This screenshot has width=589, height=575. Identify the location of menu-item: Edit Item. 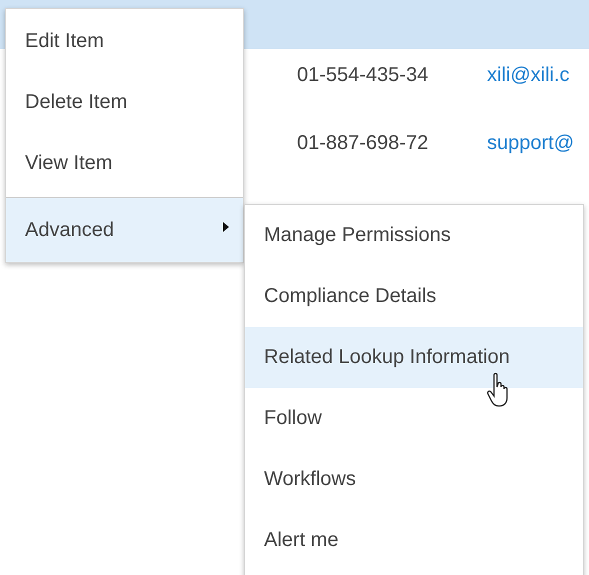
(124, 41).